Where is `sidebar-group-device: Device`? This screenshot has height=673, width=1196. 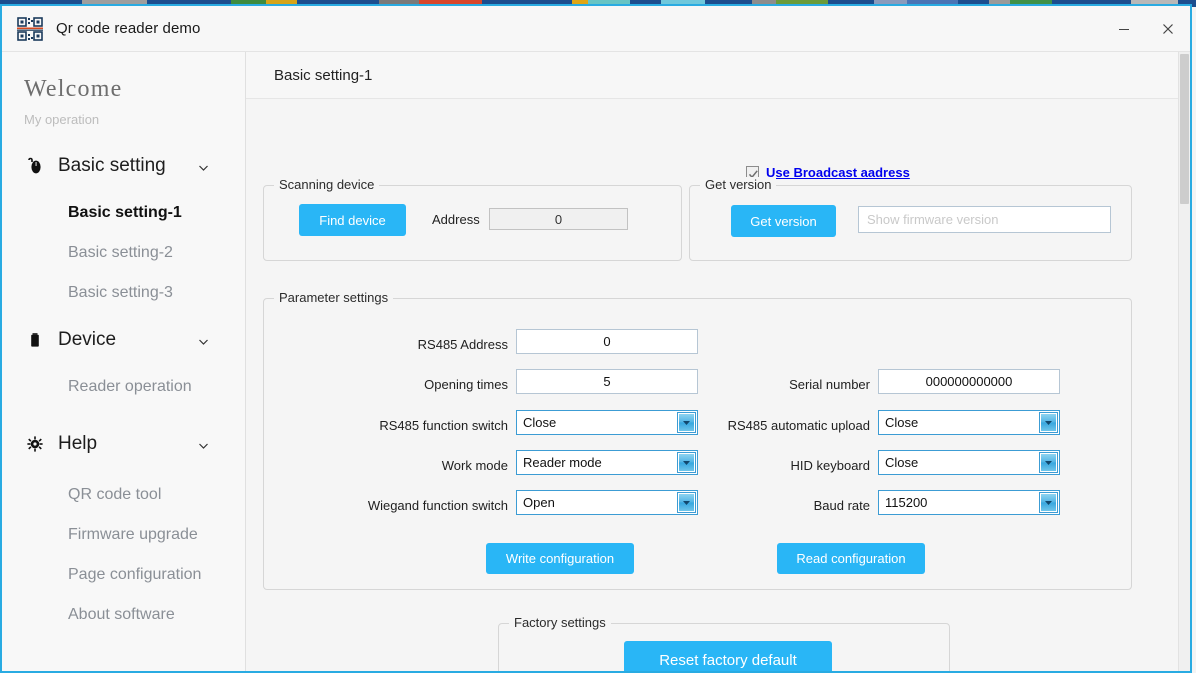 sidebar-group-device: Device is located at coordinates (123, 340).